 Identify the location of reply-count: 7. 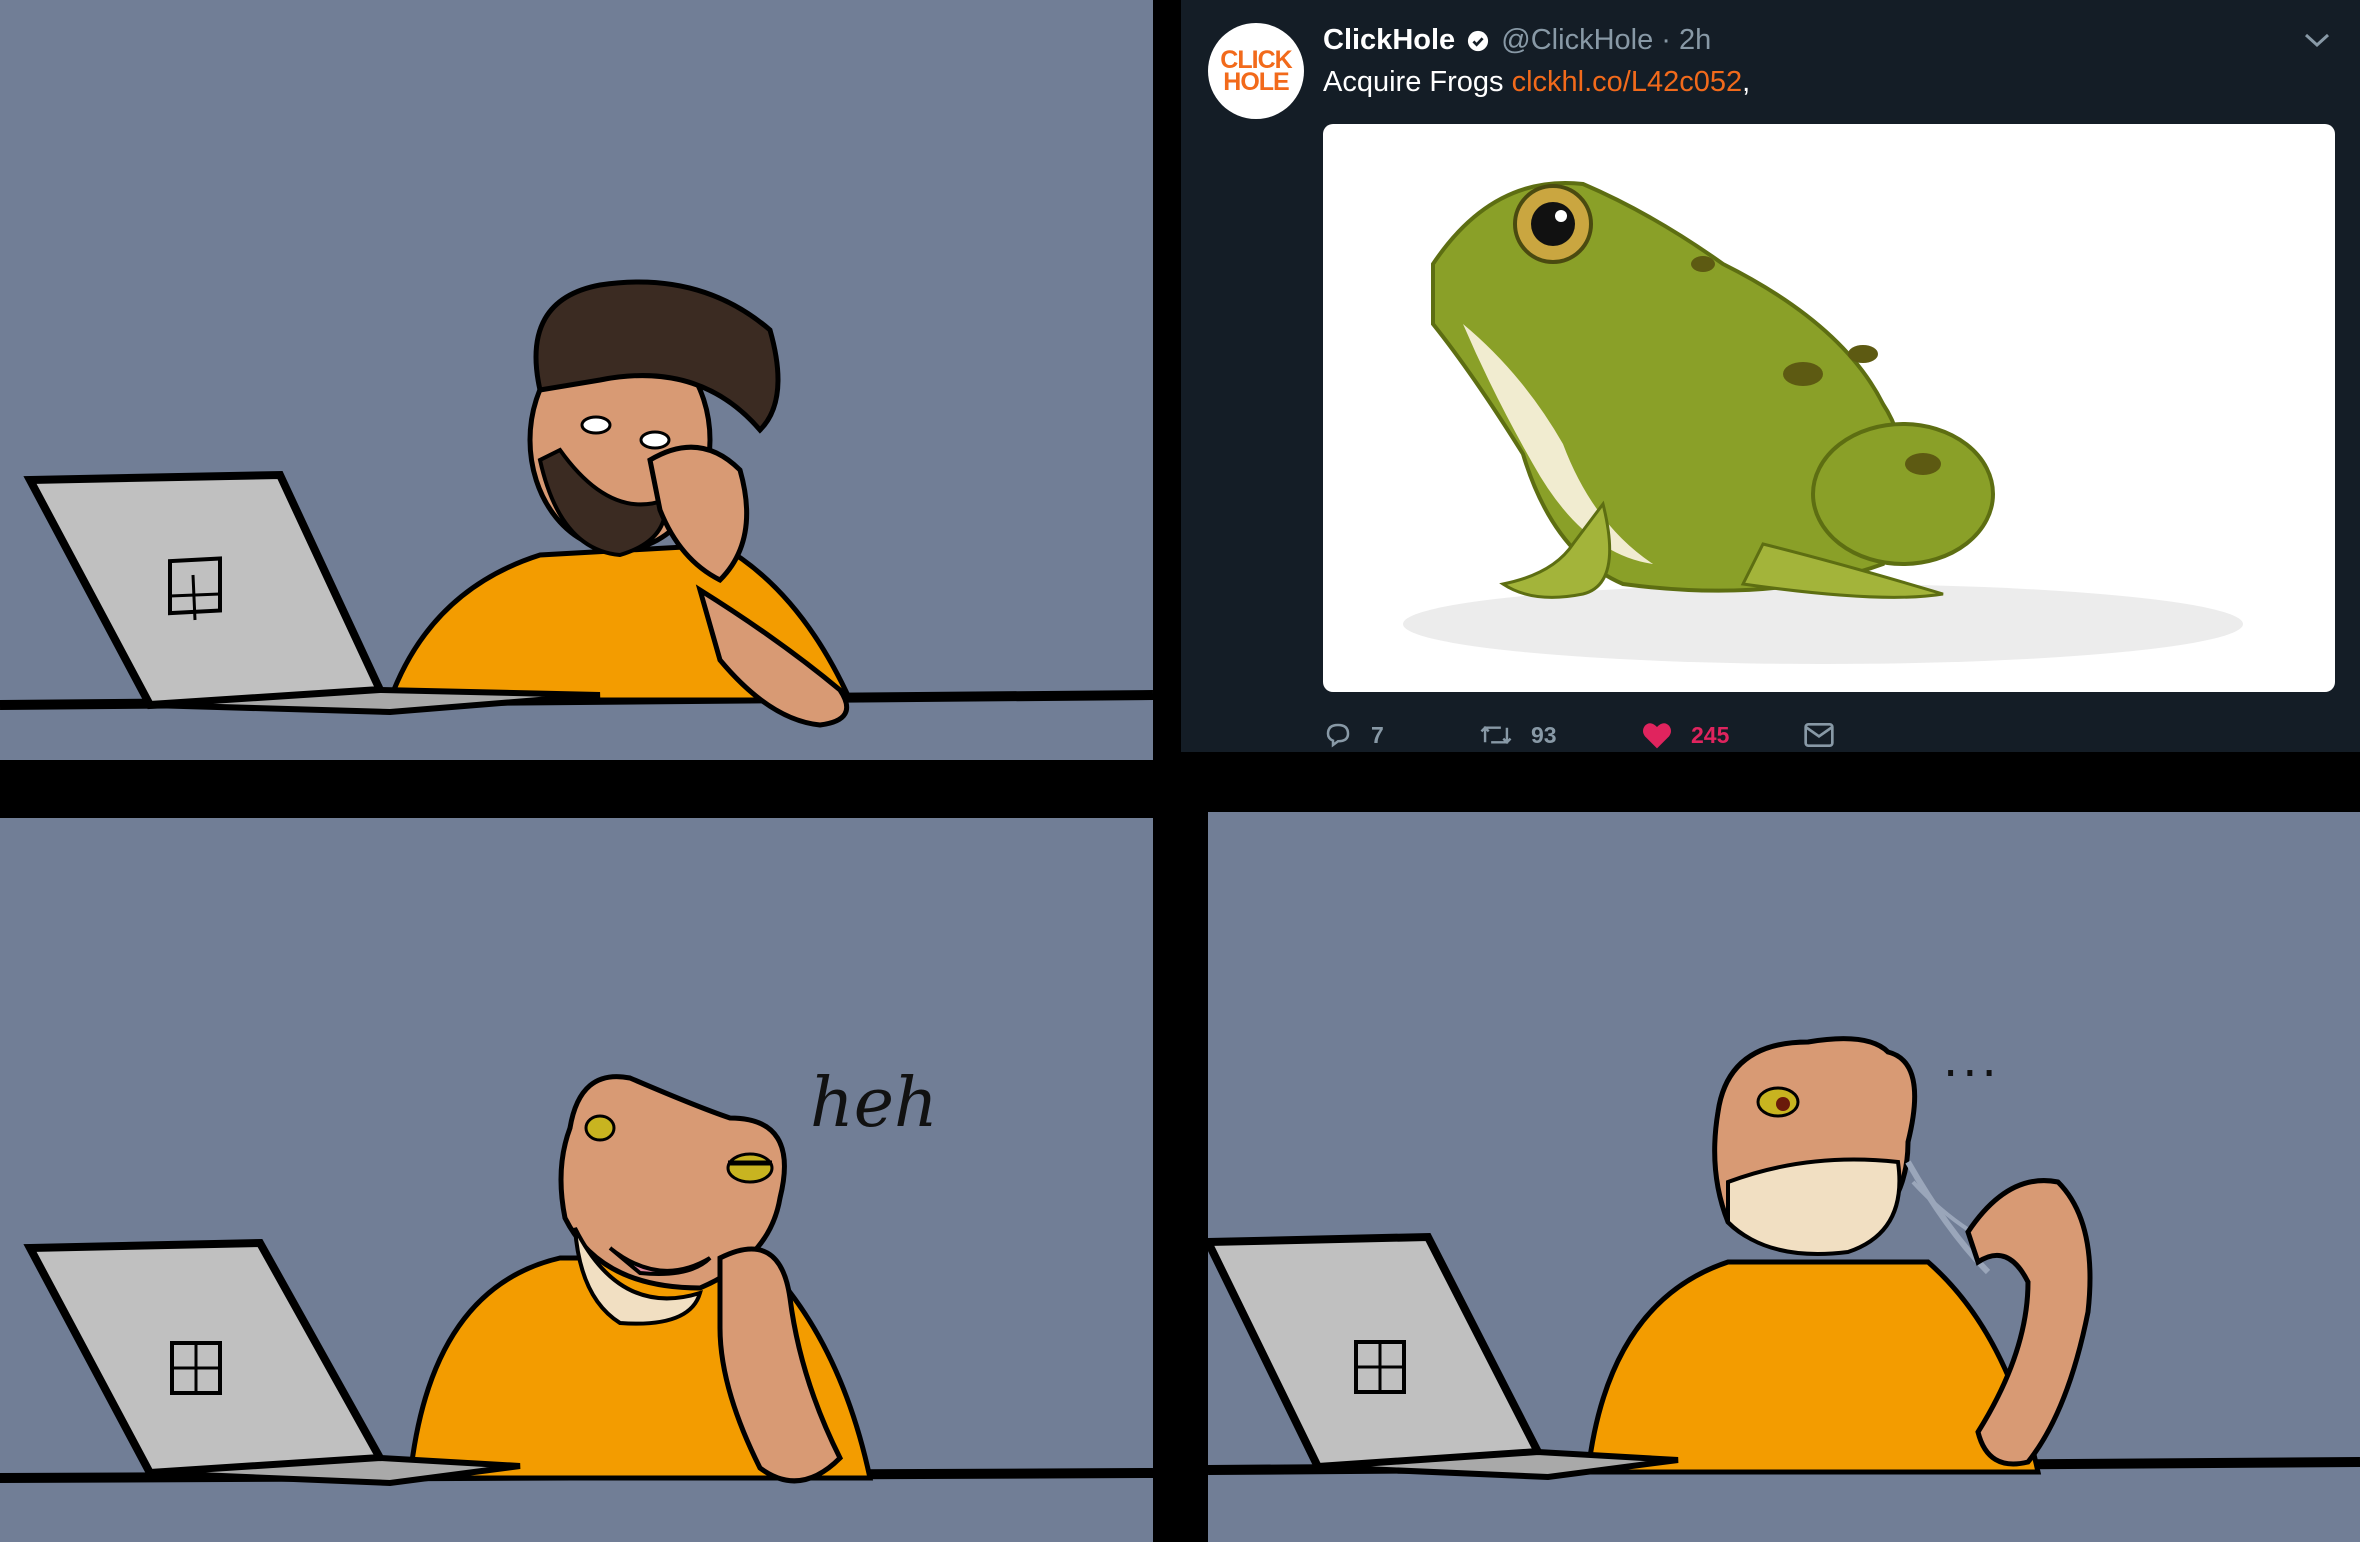
(1377, 734).